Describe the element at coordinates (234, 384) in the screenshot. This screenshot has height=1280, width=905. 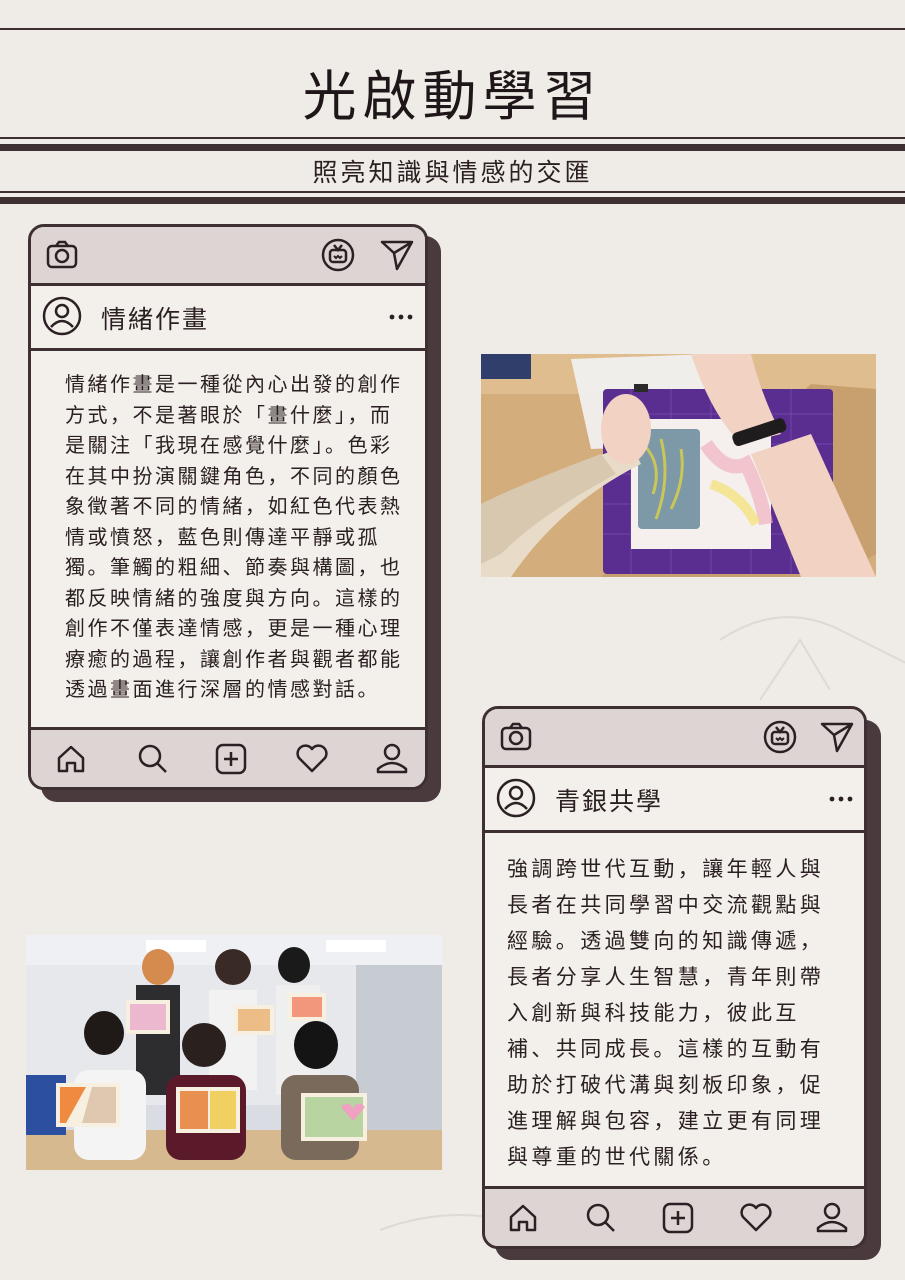
I see `caption-line: 情緒作畫是一種從內心出發的創作` at that location.